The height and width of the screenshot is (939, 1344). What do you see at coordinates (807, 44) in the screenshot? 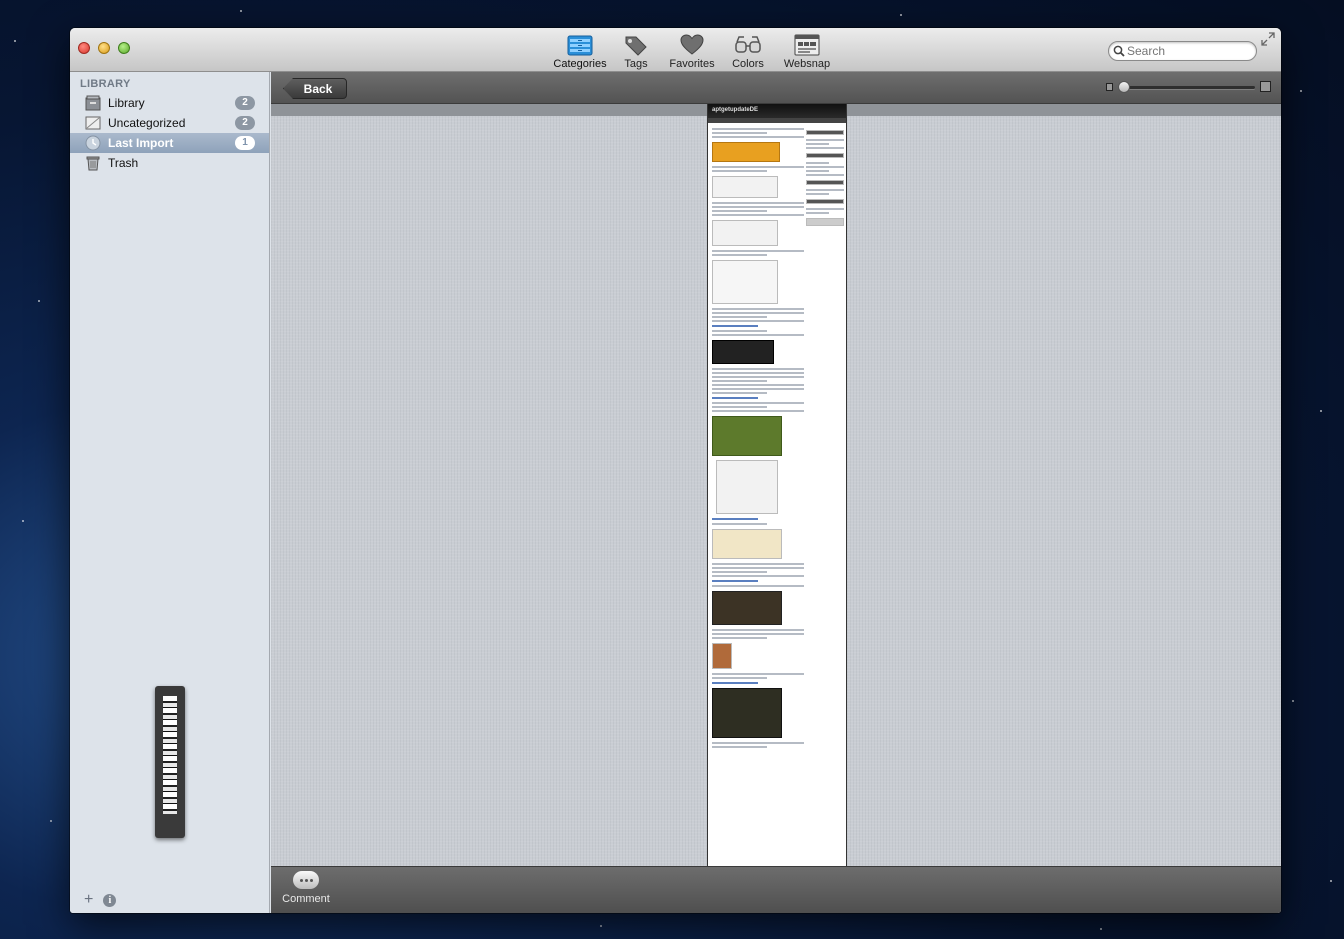
I see `websnap-icon` at bounding box center [807, 44].